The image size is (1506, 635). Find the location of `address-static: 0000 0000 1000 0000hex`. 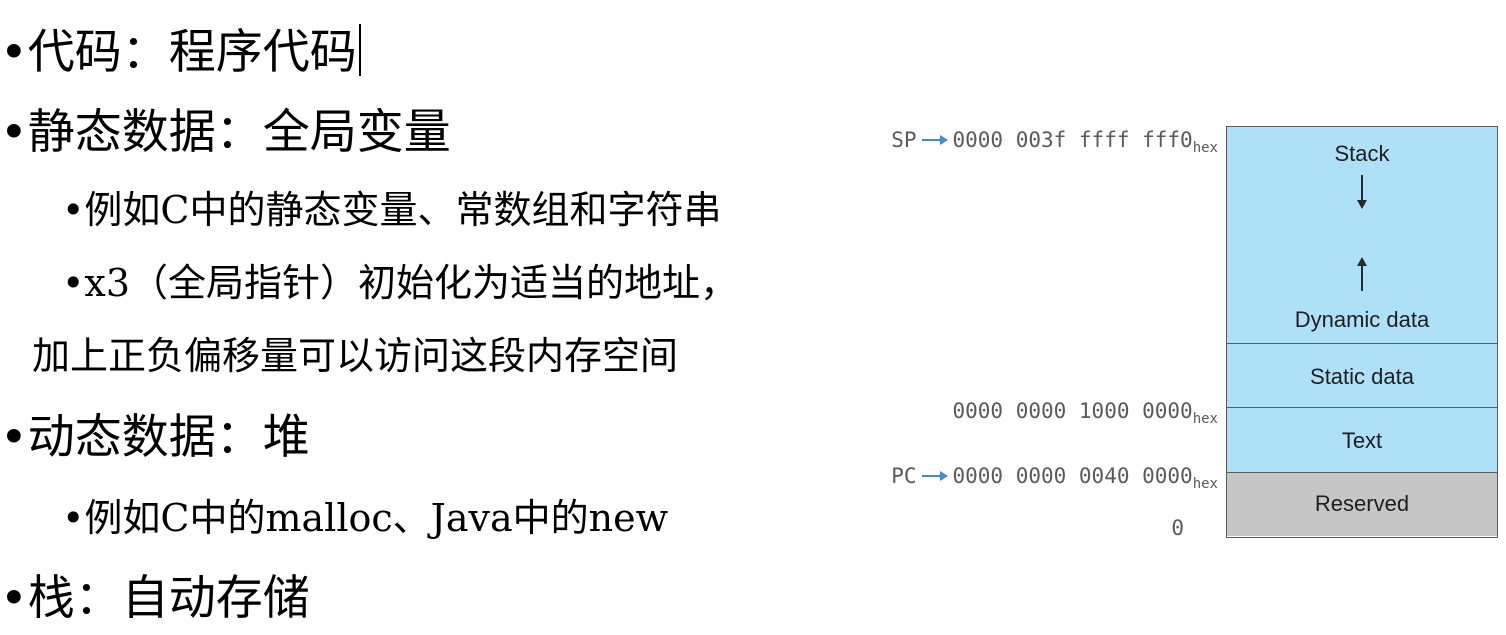

address-static: 0000 0000 1000 0000hex is located at coordinates (1085, 413).